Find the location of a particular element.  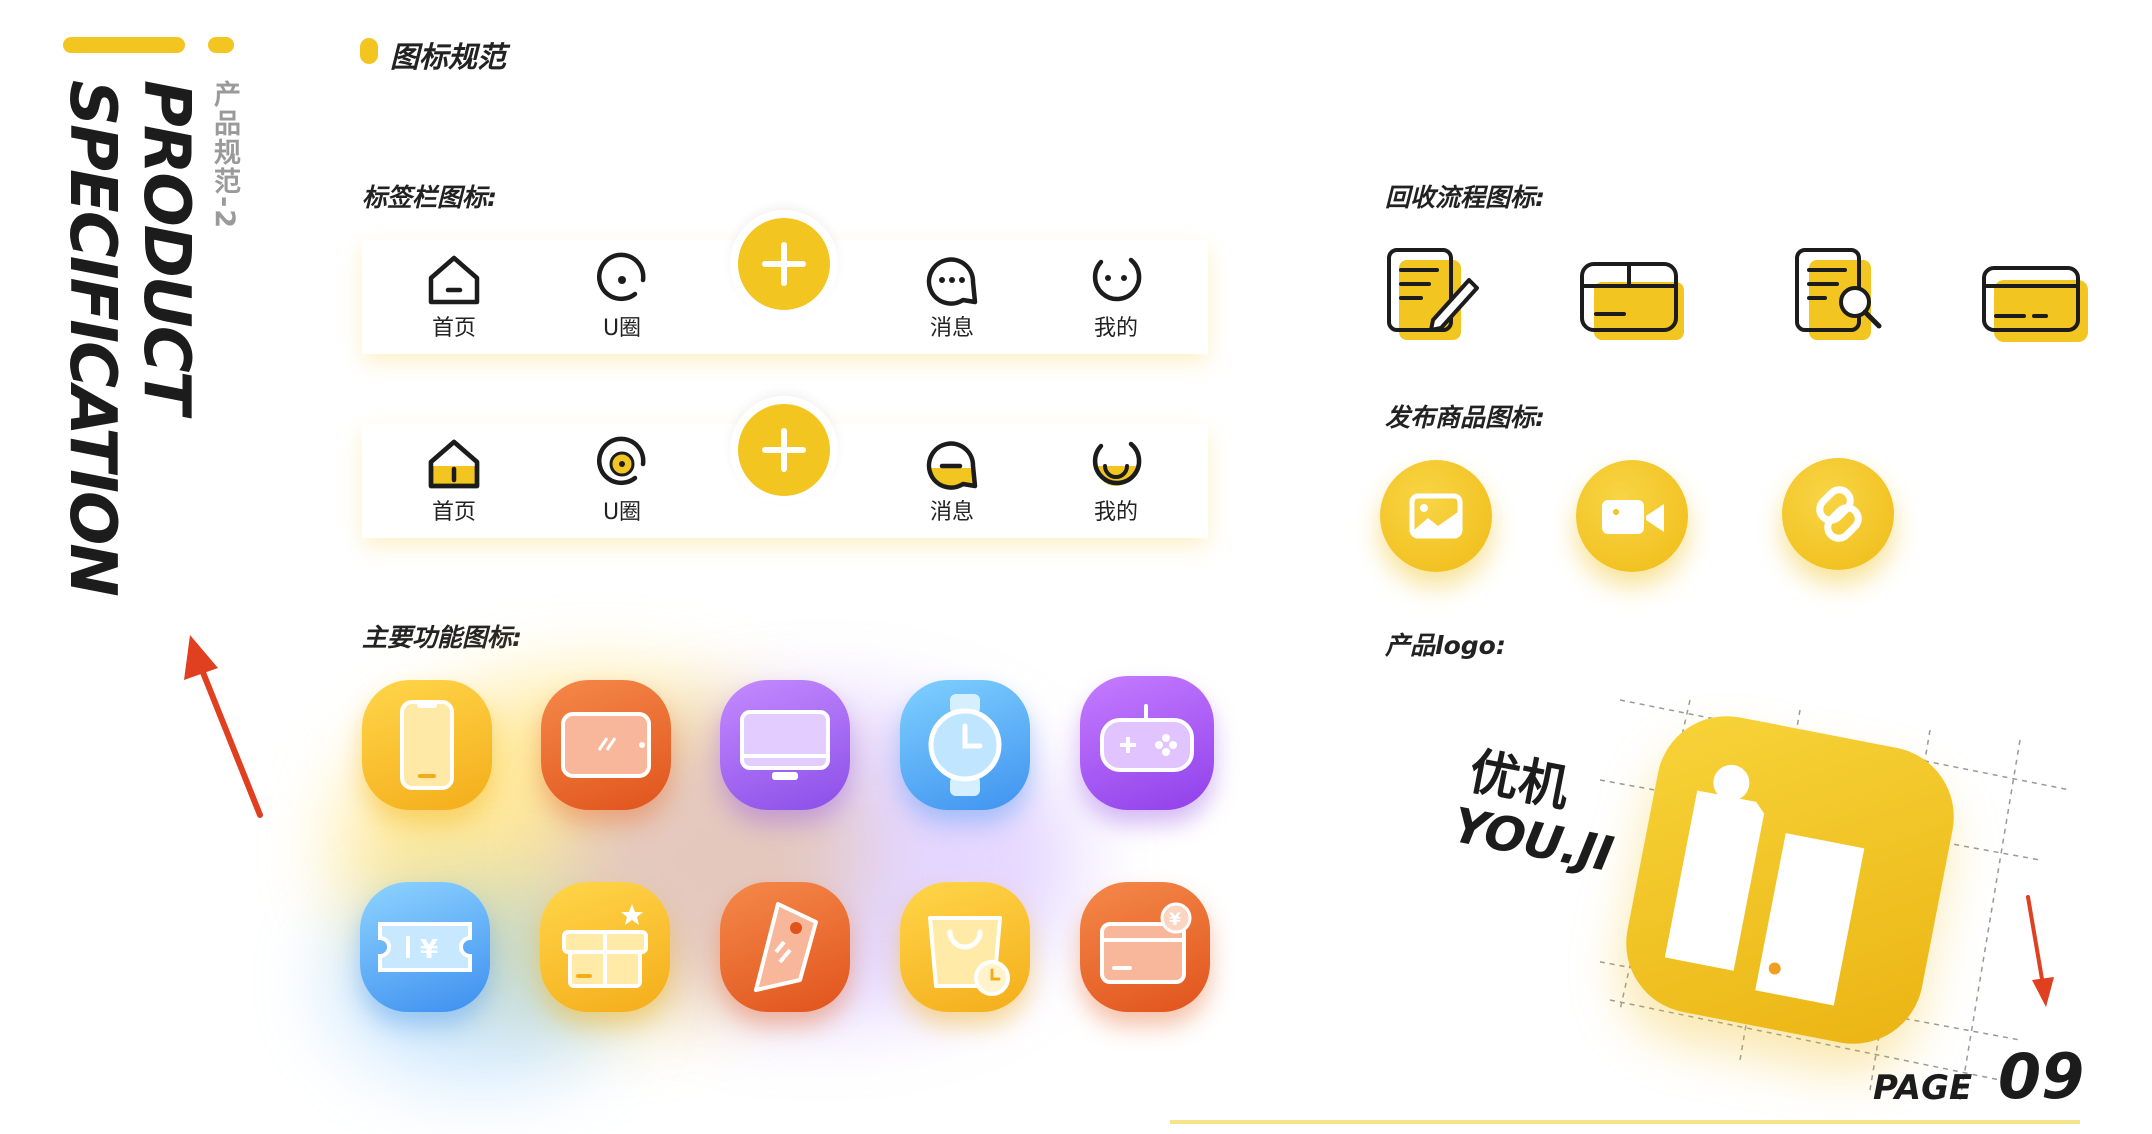

watch-icon is located at coordinates (965, 745).